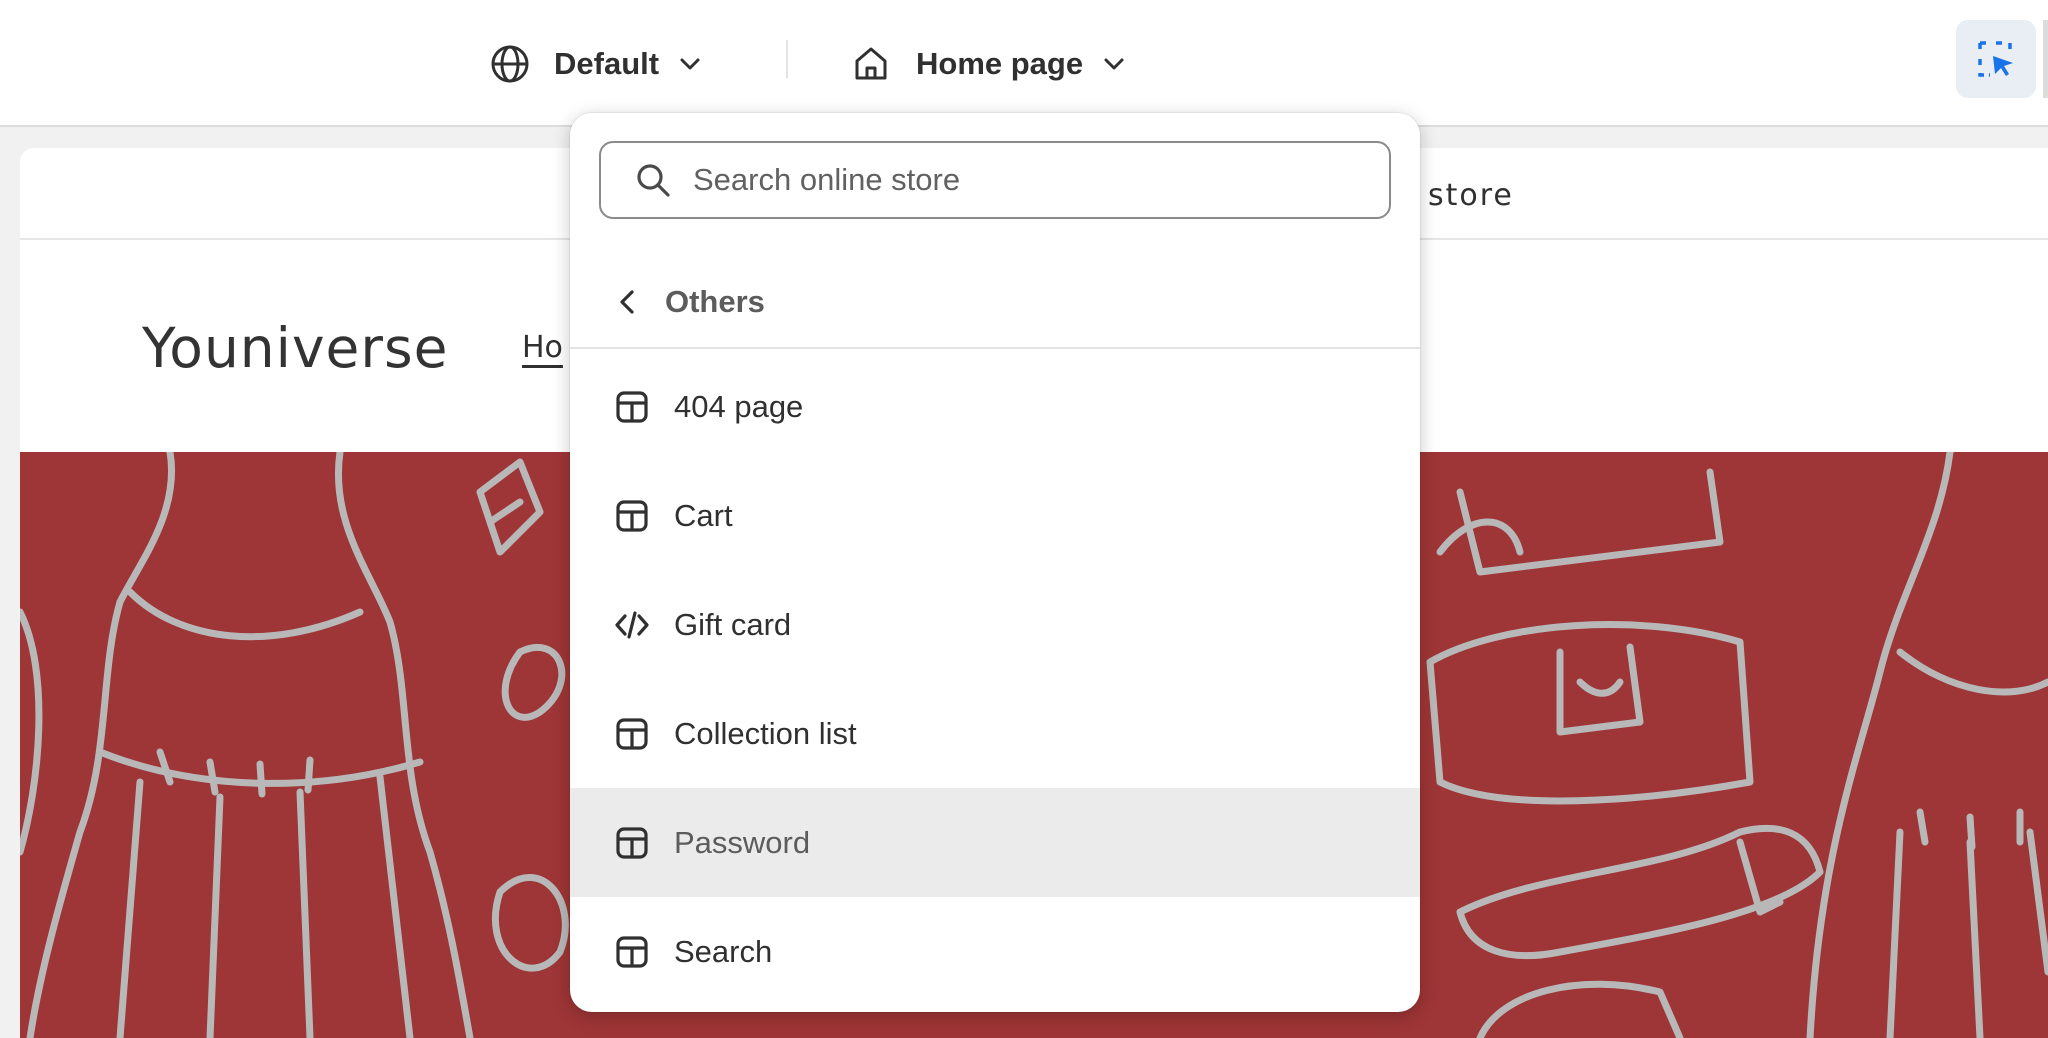 This screenshot has height=1038, width=2048. I want to click on menu-item-label: Search, so click(723, 951).